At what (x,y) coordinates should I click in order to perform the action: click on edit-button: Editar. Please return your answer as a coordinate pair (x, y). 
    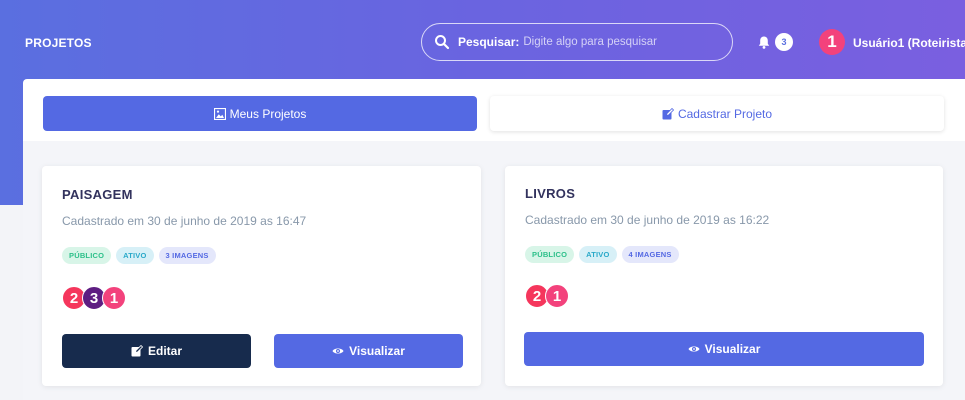
    Looking at the image, I should click on (156, 351).